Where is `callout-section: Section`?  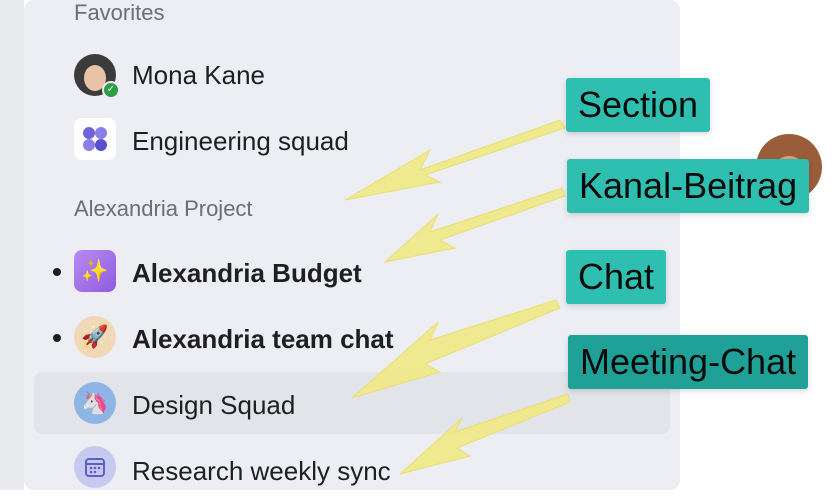
callout-section: Section is located at coordinates (638, 105).